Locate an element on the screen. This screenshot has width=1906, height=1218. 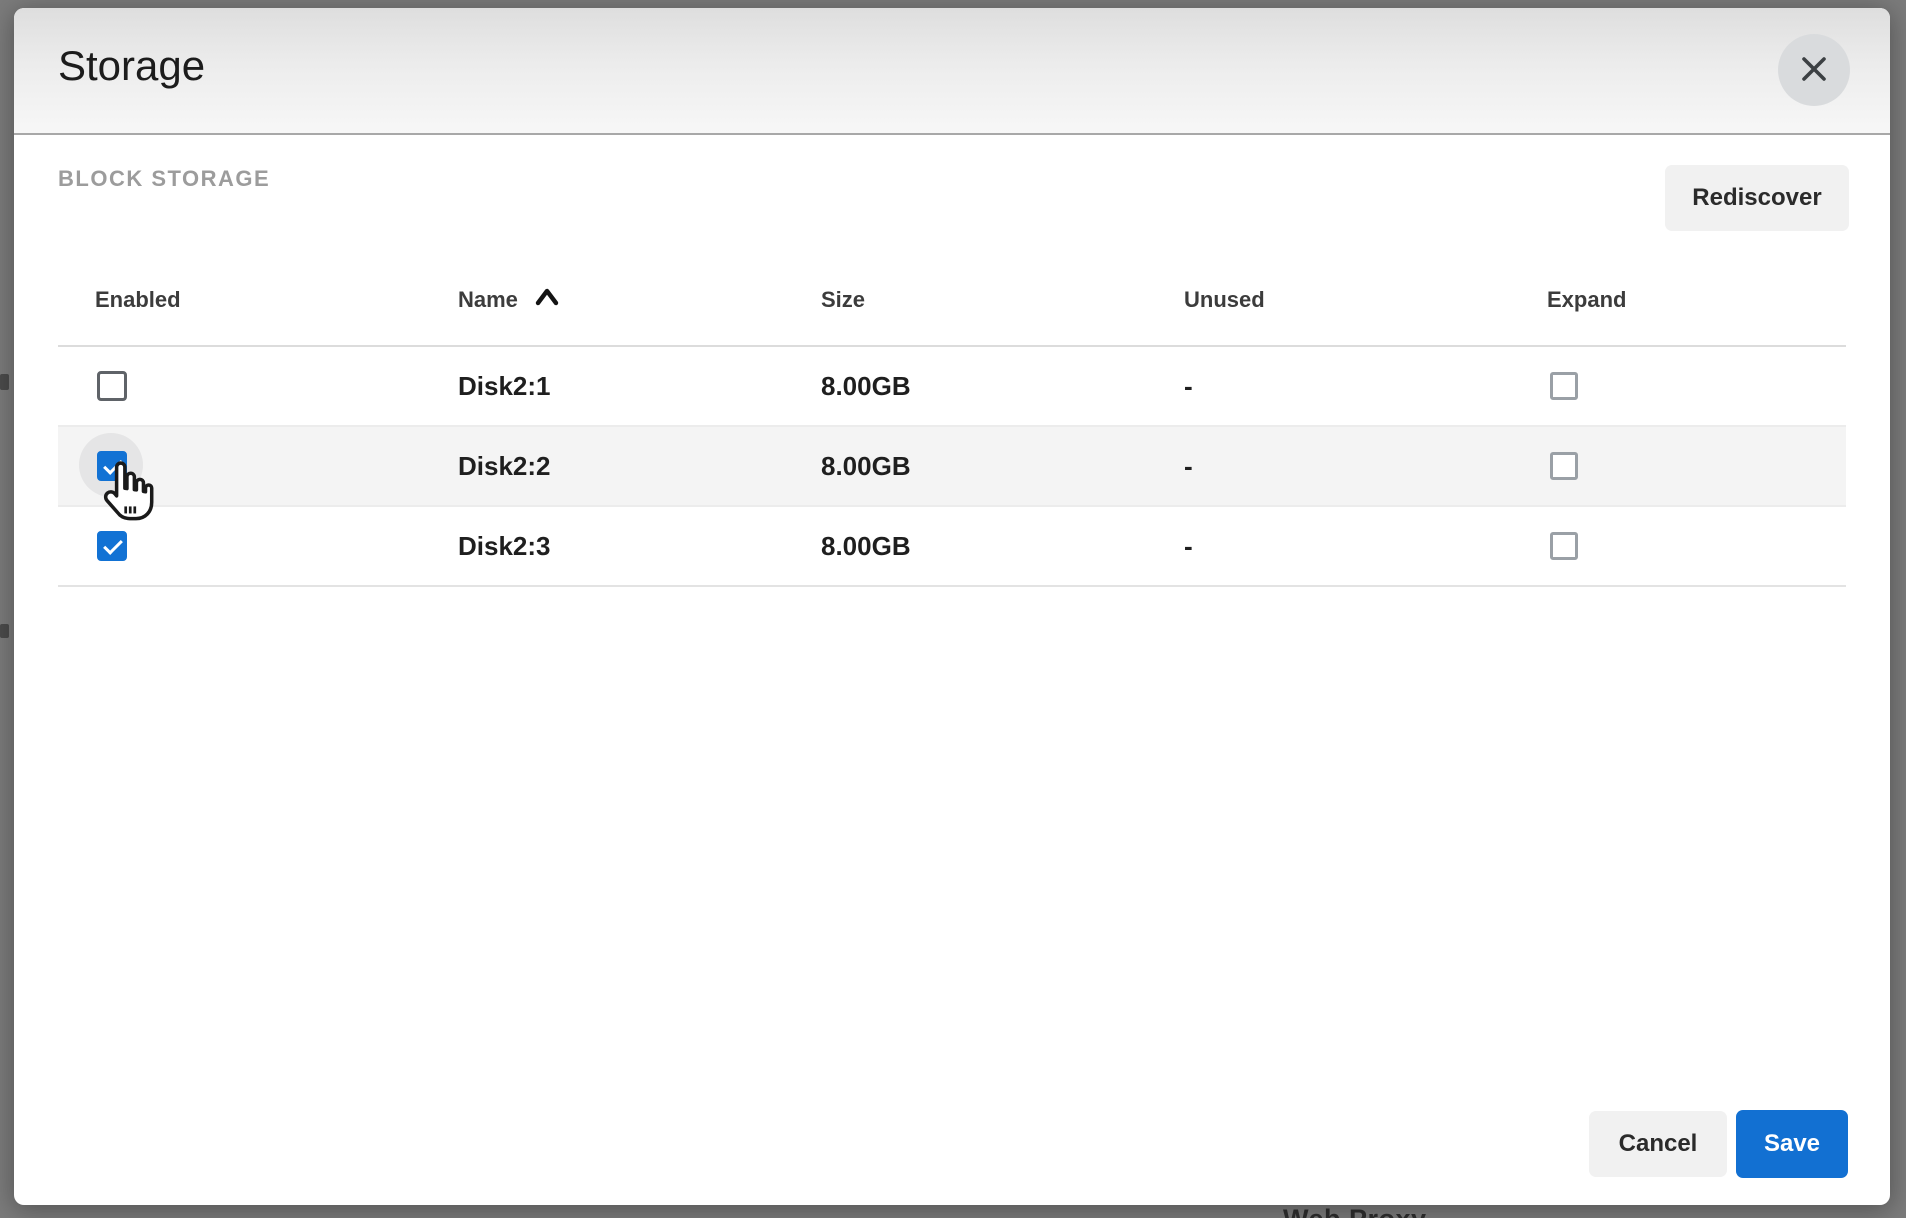
column-header-expand: Expand is located at coordinates (1696, 300).